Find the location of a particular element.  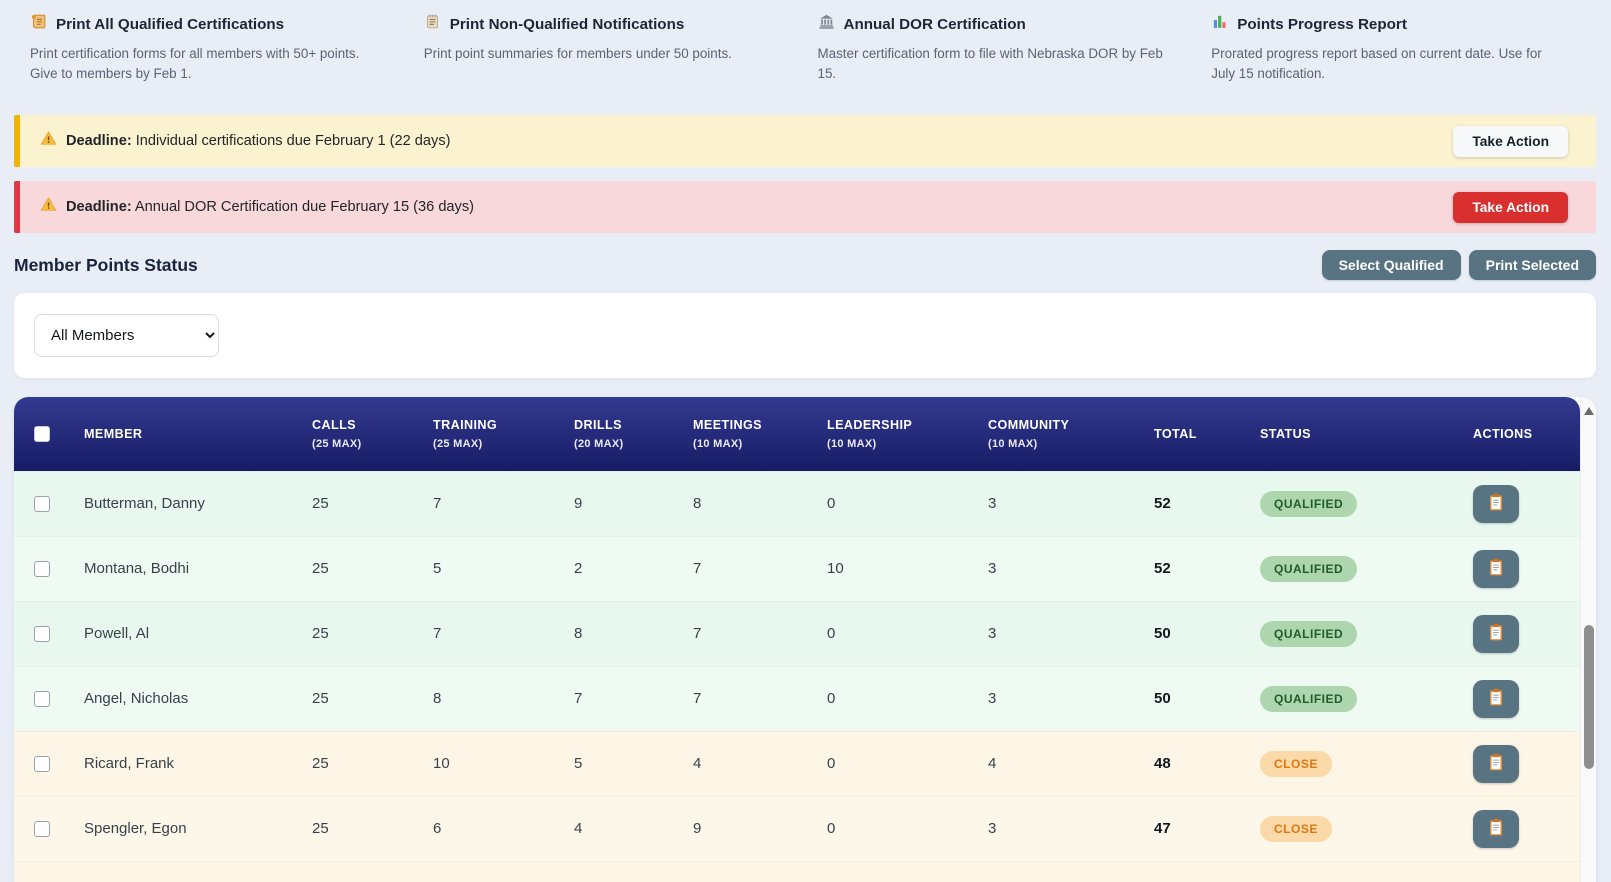

member-name: Ricard, Frank is located at coordinates (129, 764).